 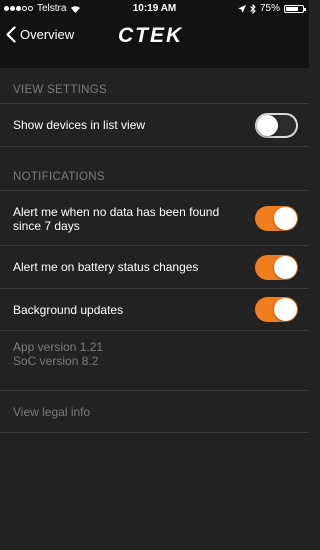 What do you see at coordinates (51, 412) in the screenshot?
I see `view-legal-info-link: View legal info` at bounding box center [51, 412].